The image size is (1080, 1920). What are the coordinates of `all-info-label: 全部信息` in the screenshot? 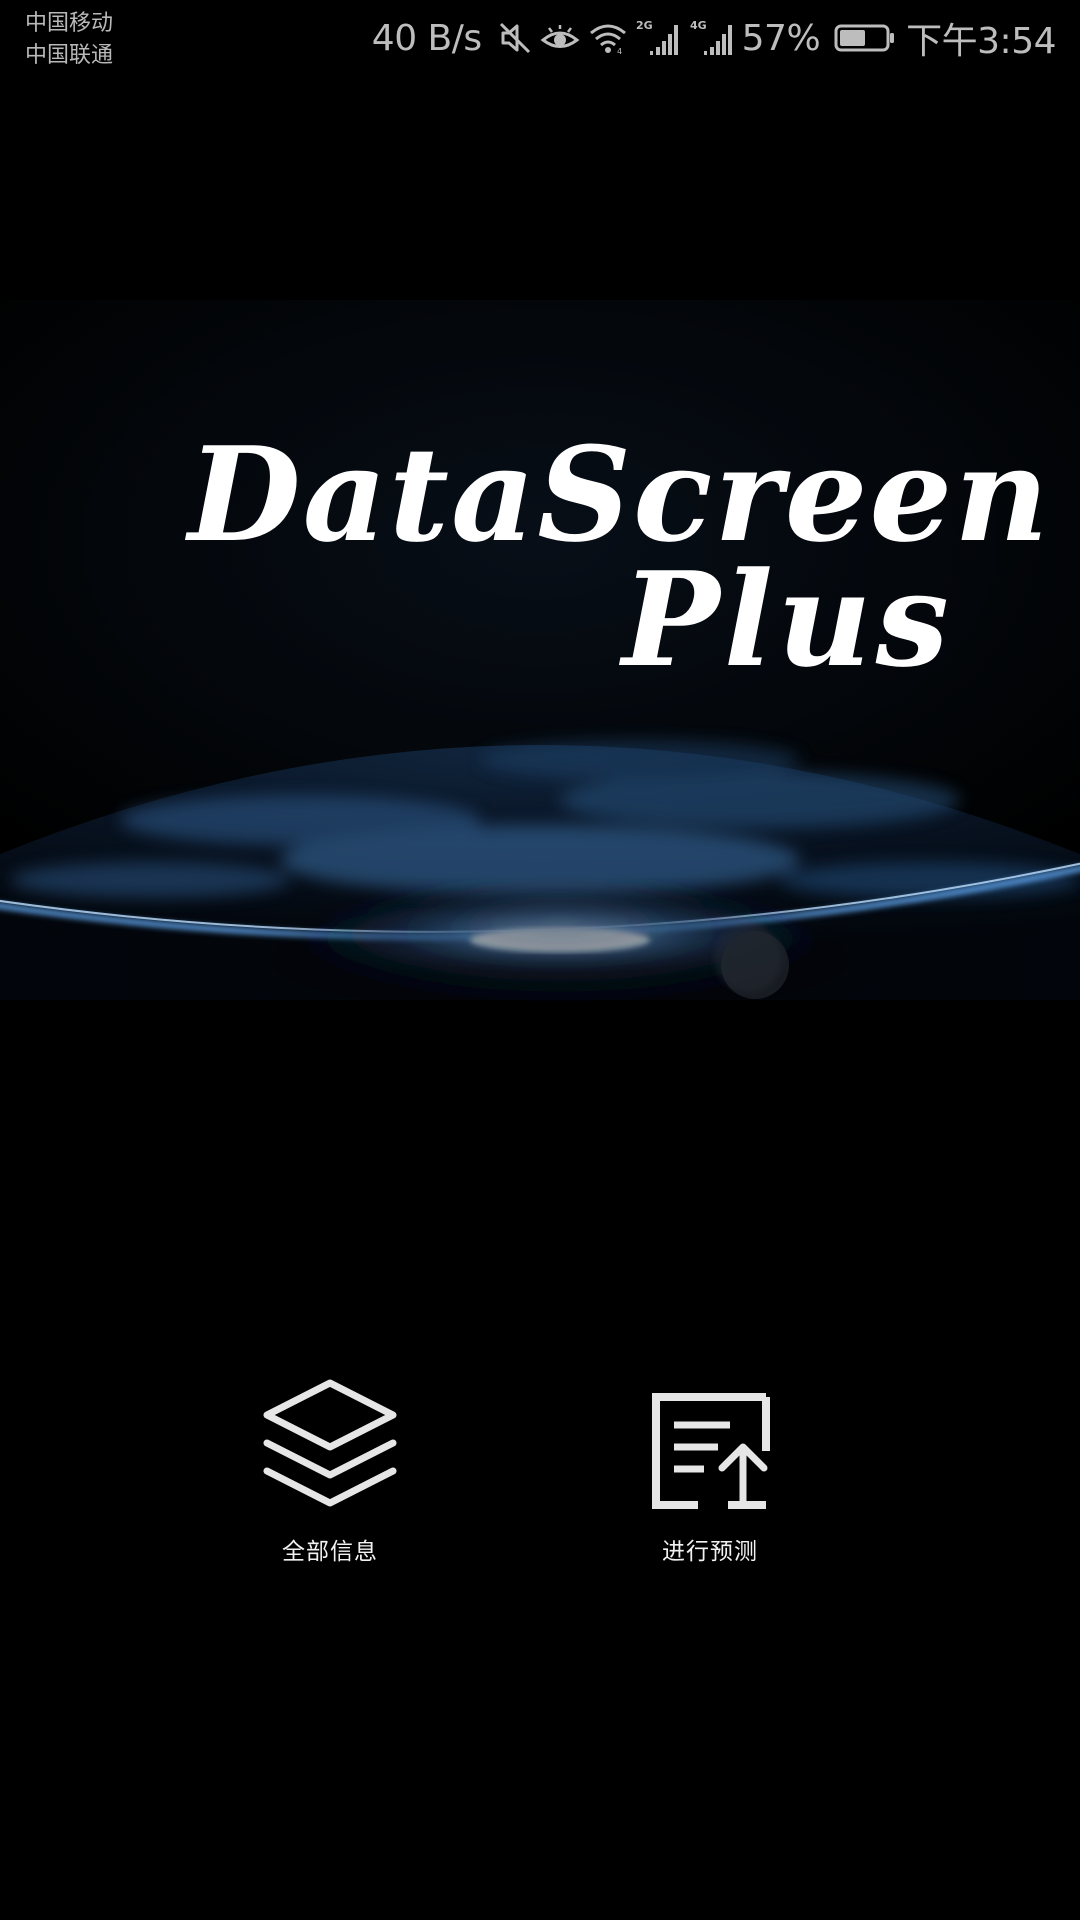 It's located at (330, 1552).